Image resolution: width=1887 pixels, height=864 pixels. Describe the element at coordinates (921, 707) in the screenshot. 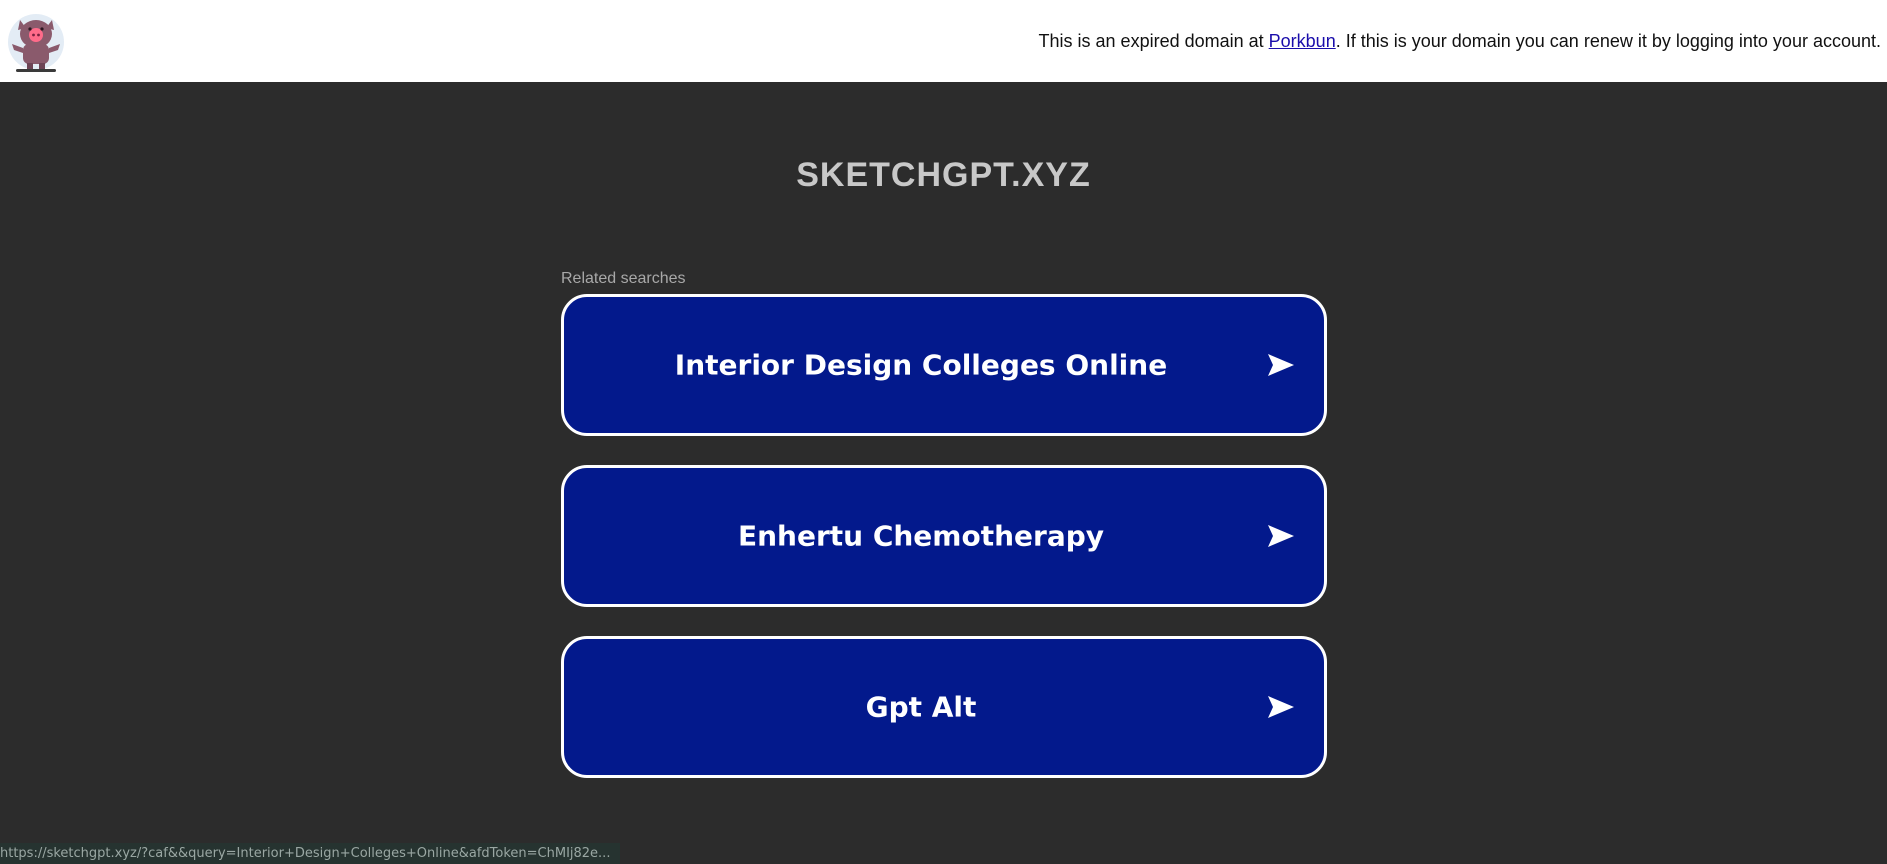

I see `related-search-label: Gpt Alt` at that location.